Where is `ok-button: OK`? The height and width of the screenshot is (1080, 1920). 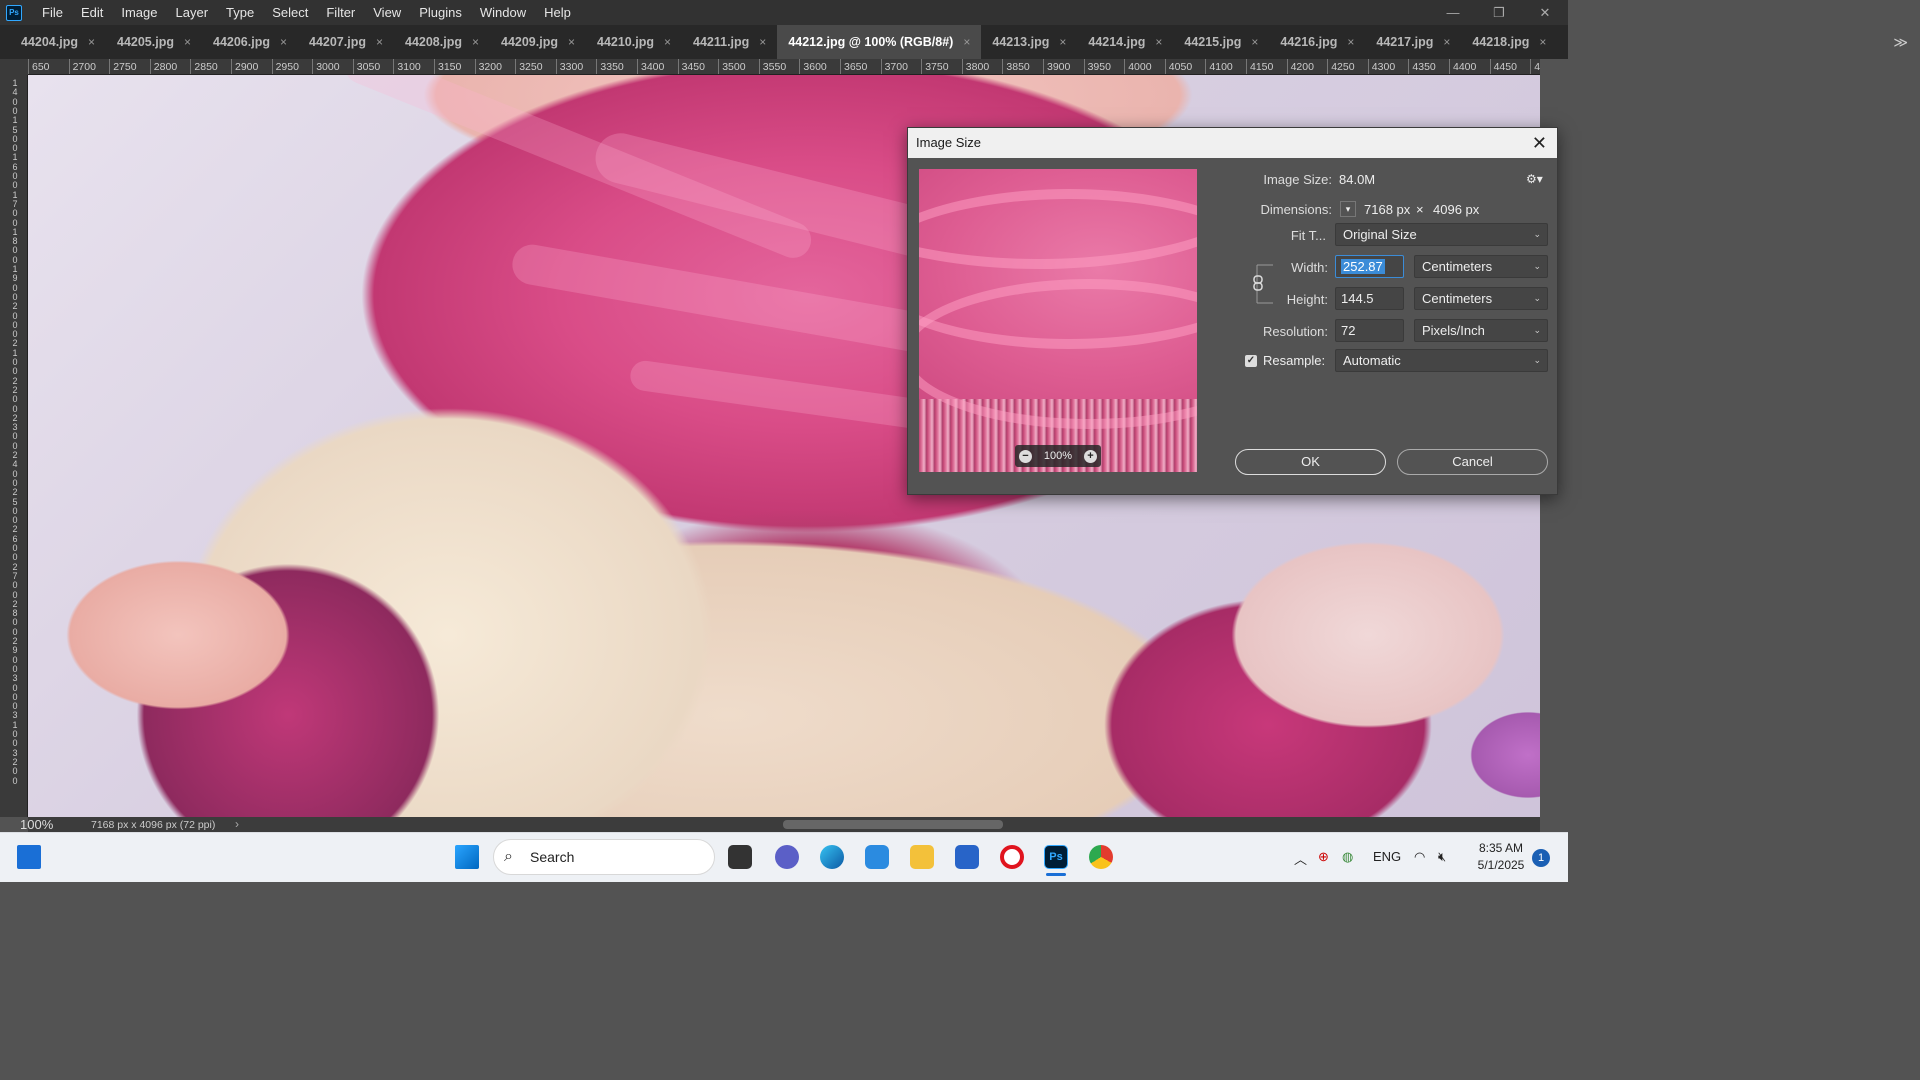
ok-button: OK is located at coordinates (1310, 462).